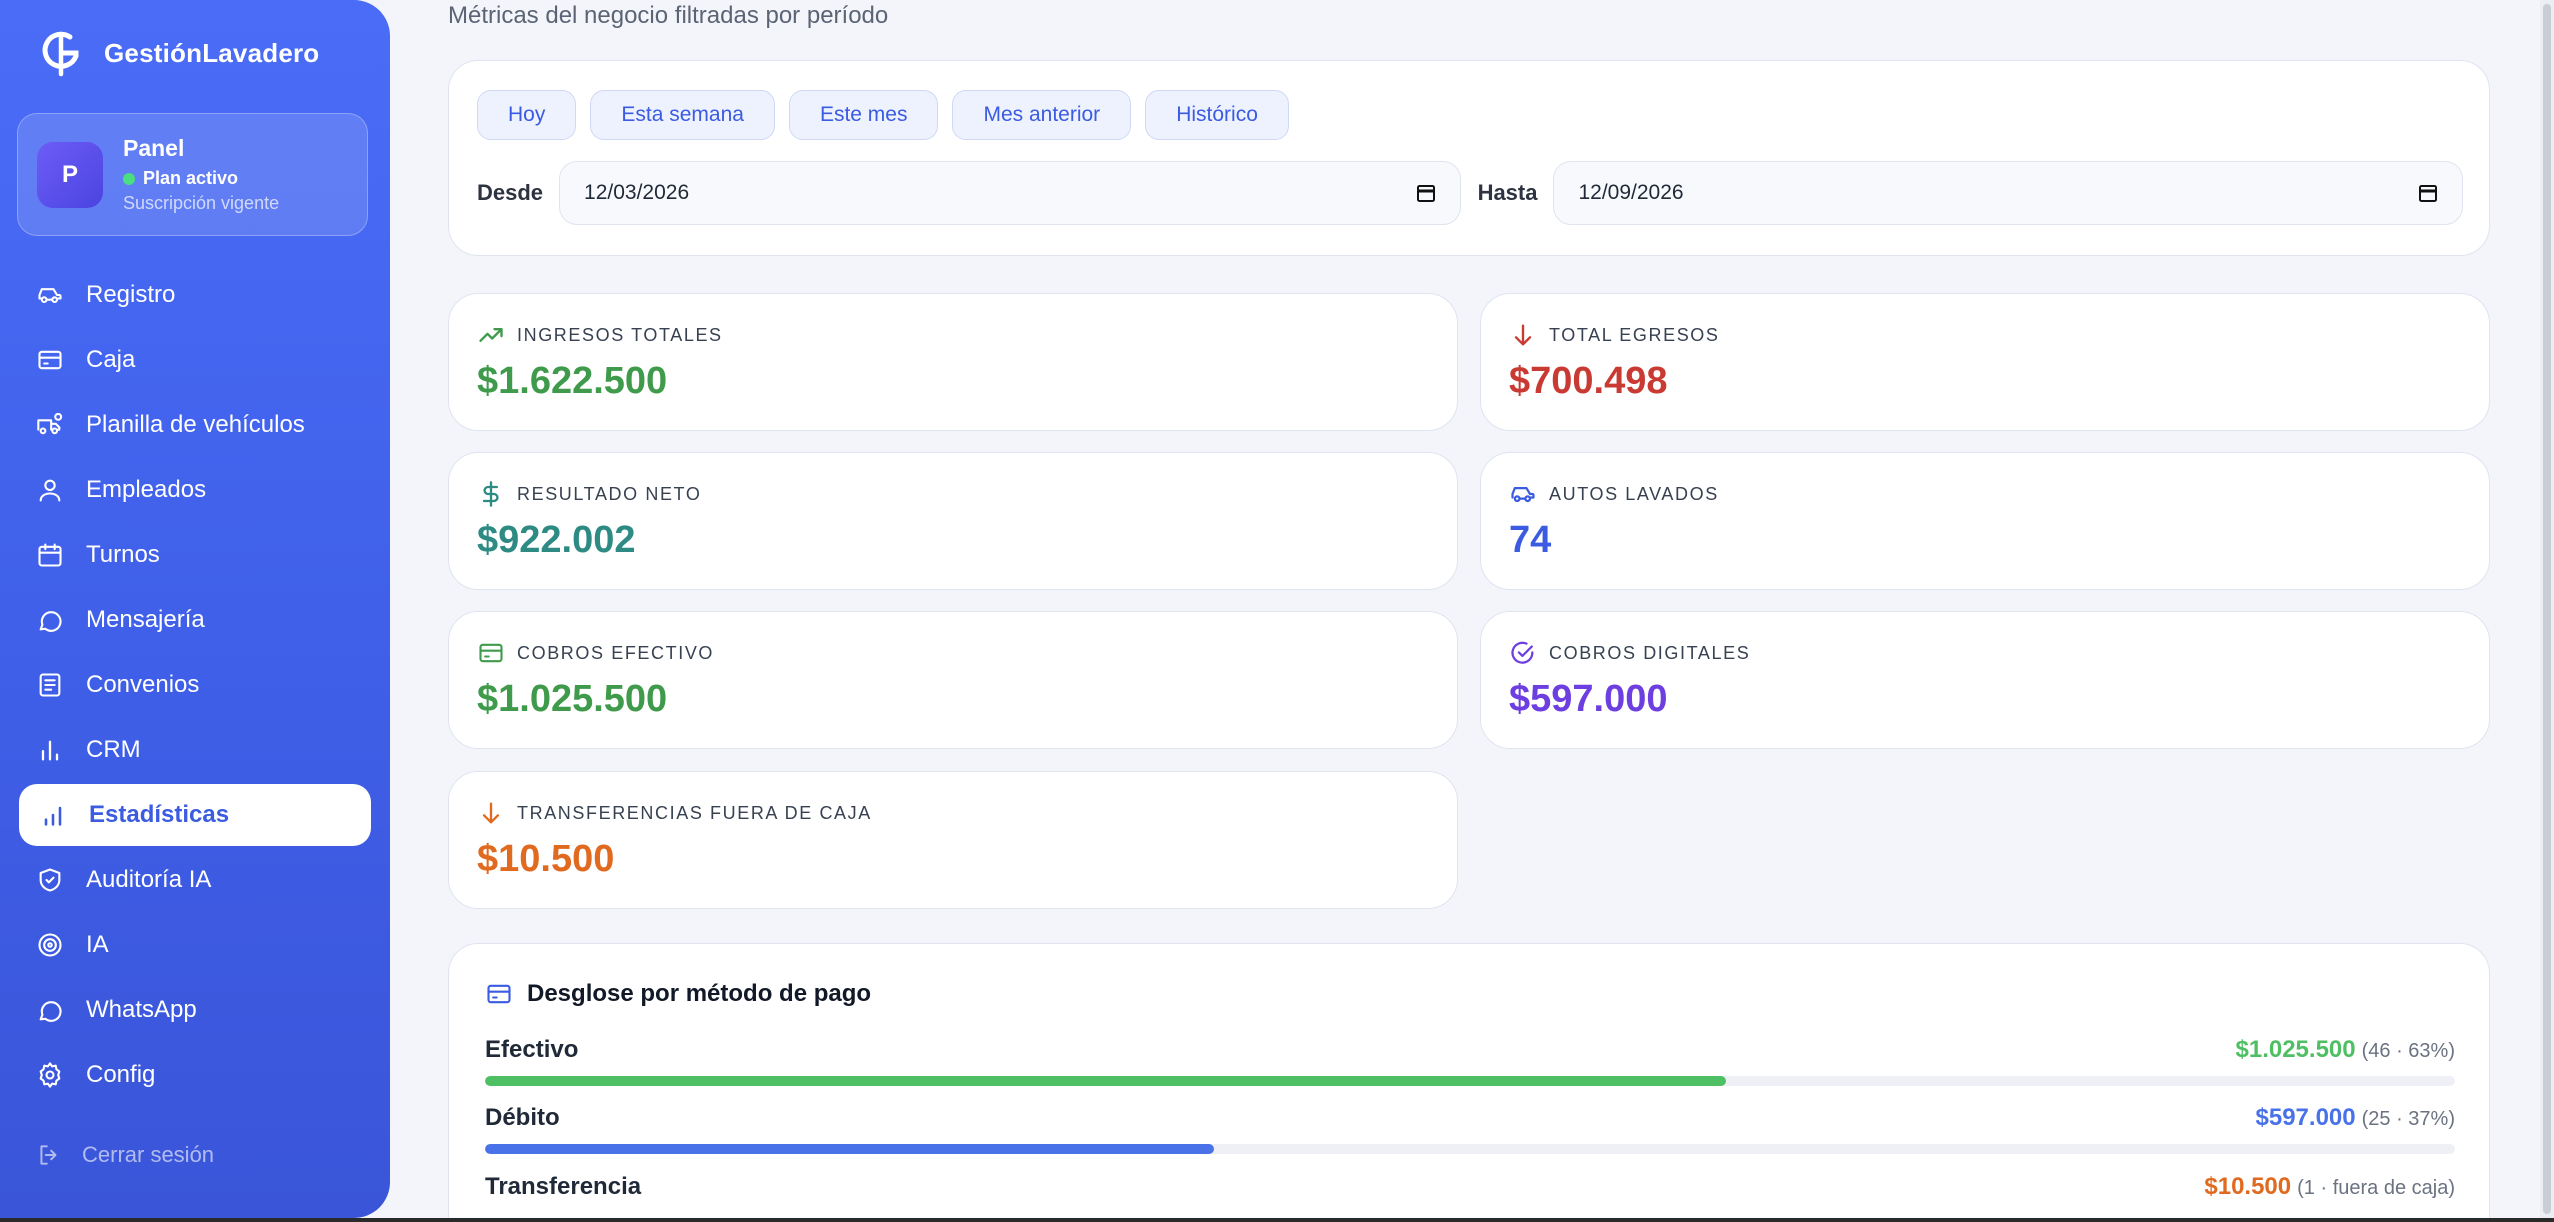 The image size is (2554, 1222). I want to click on scroll-thumb, so click(2547, 609).